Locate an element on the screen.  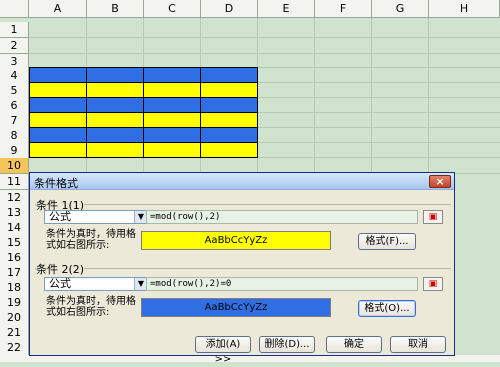
add-button: 添加(A) >> is located at coordinates (223, 350).